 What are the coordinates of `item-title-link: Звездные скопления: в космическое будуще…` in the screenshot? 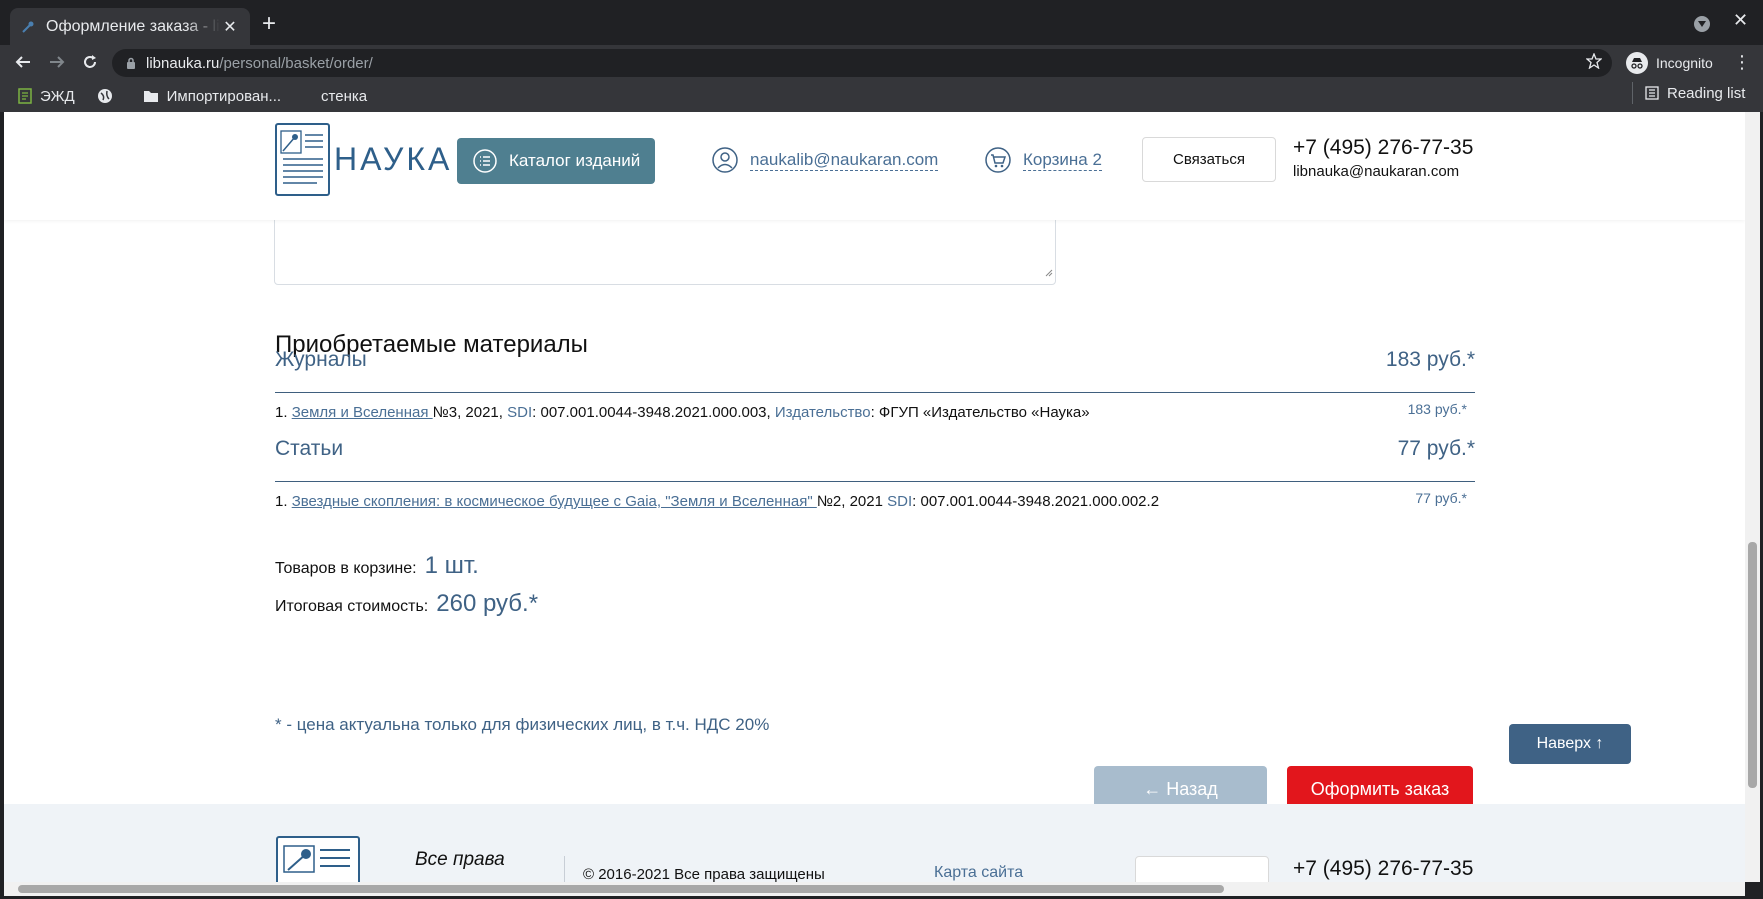 It's located at (554, 501).